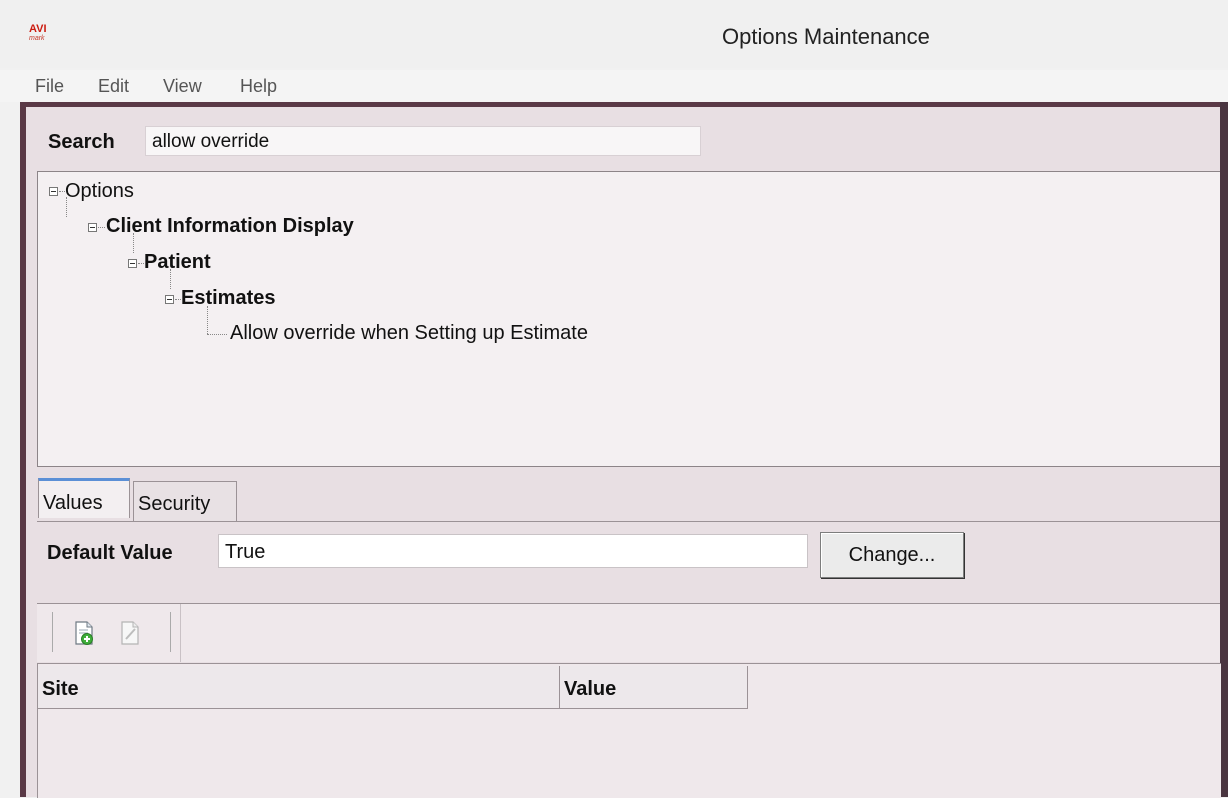 The width and height of the screenshot is (1228, 798). I want to click on search-input: allow override, so click(423, 141).